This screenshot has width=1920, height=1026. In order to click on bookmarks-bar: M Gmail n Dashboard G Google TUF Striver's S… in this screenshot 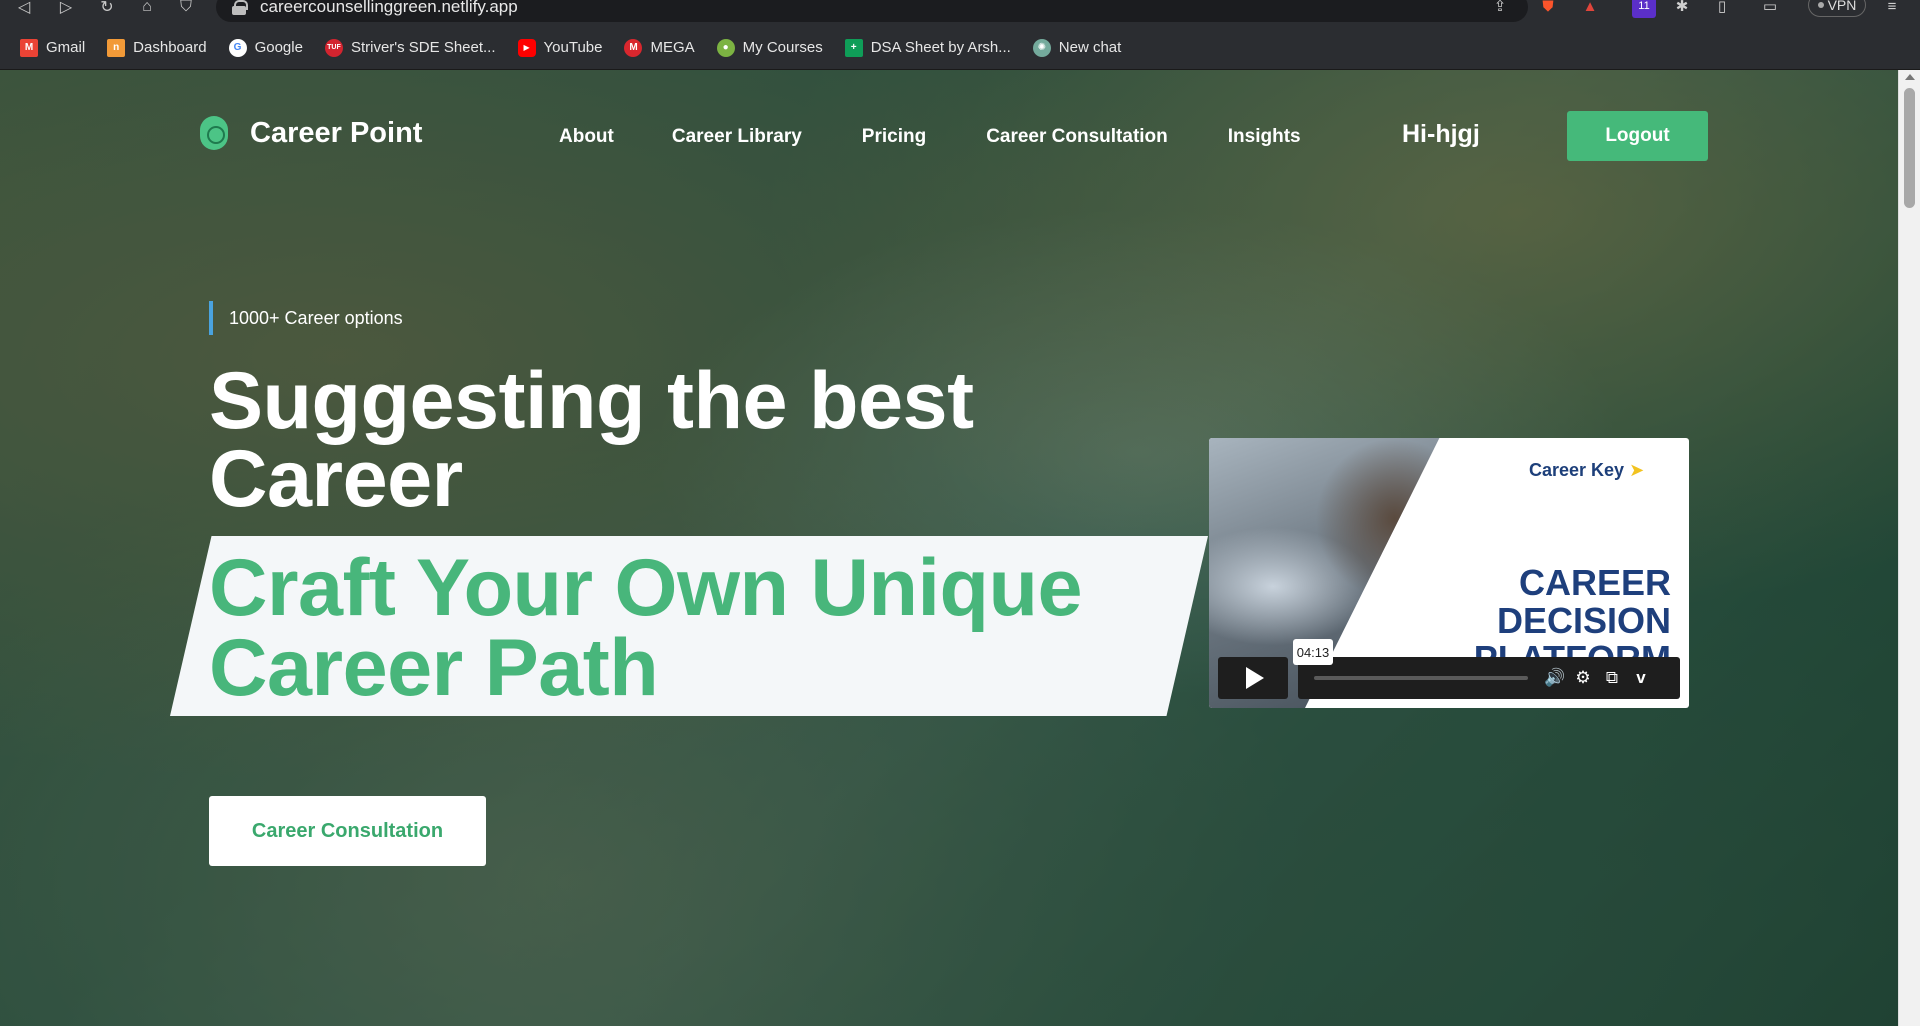, I will do `click(960, 48)`.